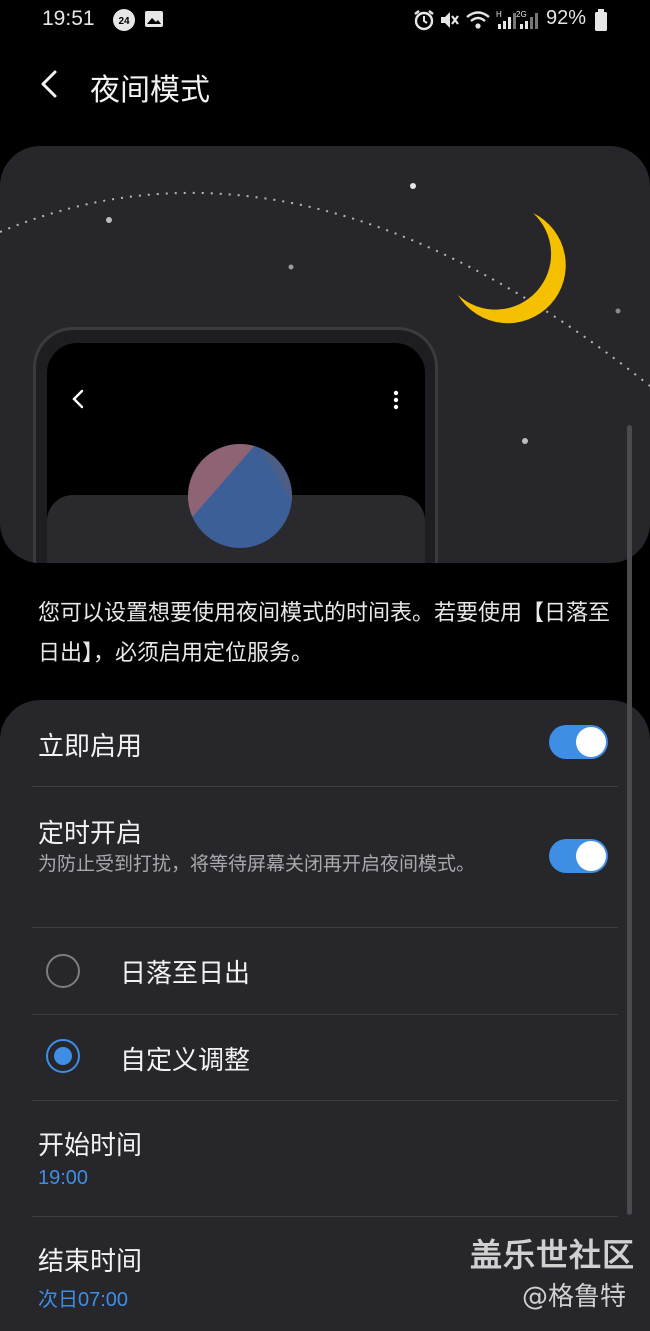 Image resolution: width=650 pixels, height=1331 pixels. Describe the element at coordinates (63, 971) in the screenshot. I see `radio-sunset-sunrise` at that location.